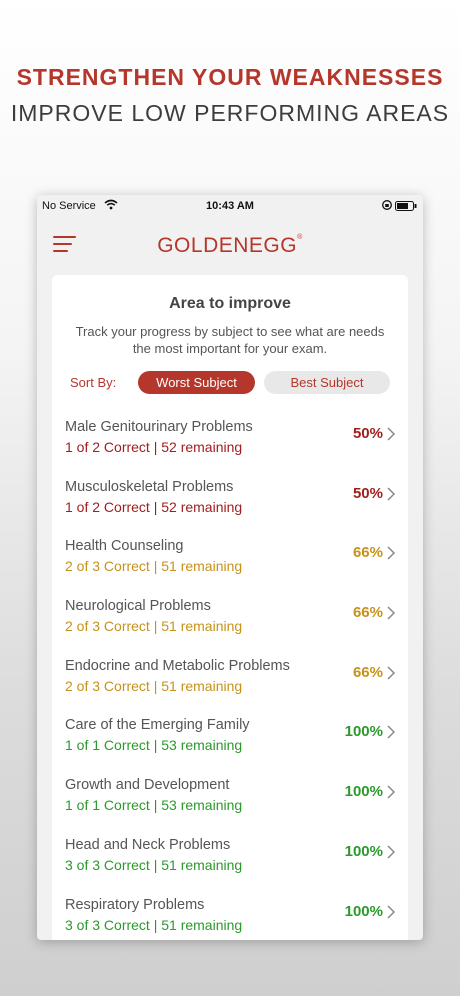 The image size is (460, 996). I want to click on card-title: Area to improve, so click(230, 303).